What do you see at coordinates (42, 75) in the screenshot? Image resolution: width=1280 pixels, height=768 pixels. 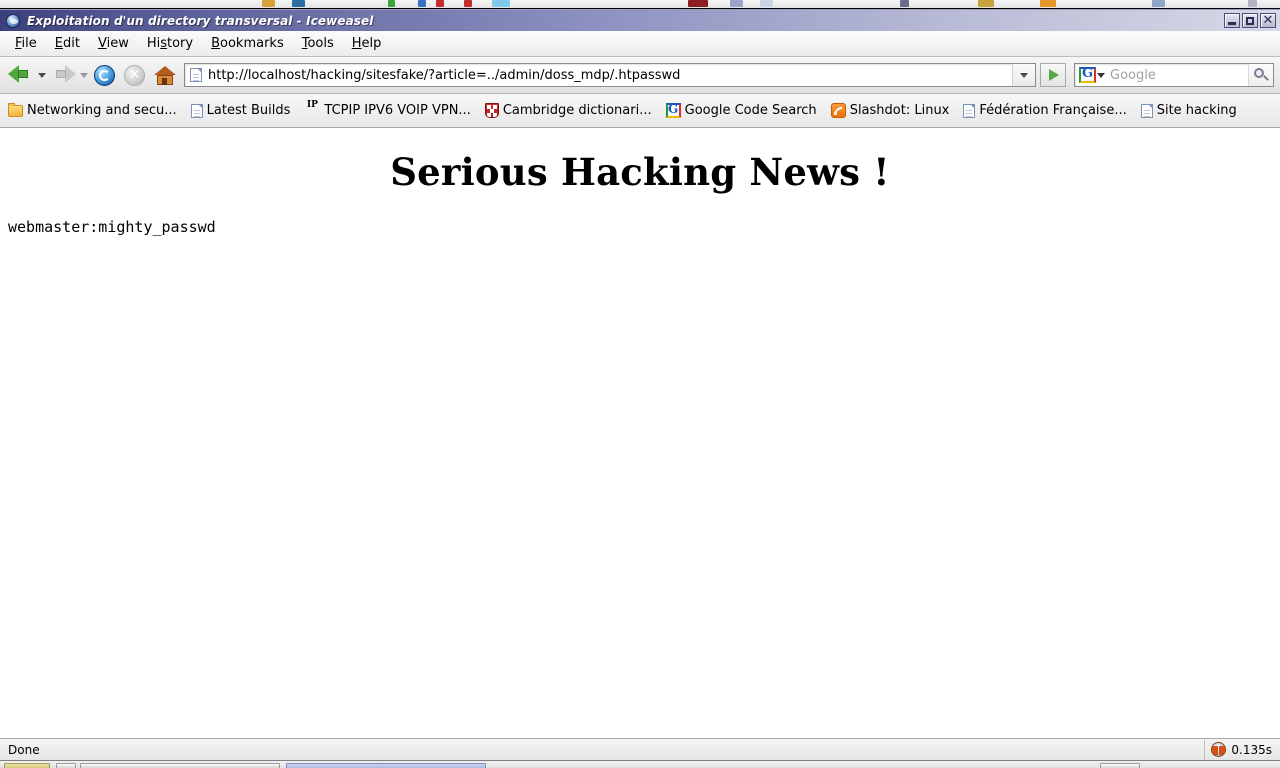 I see `back-history-dropdown` at bounding box center [42, 75].